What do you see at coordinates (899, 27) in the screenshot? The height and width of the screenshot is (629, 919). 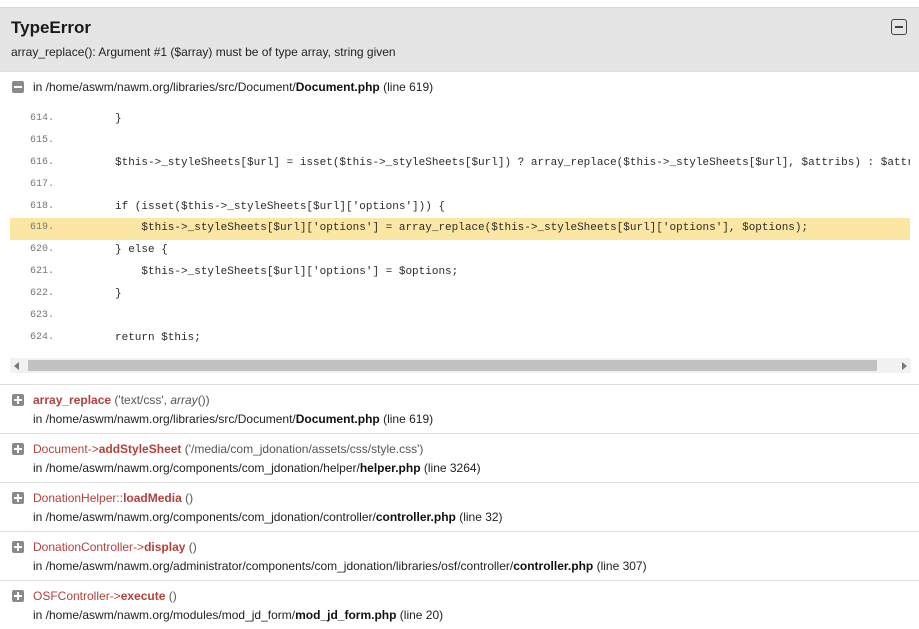 I see `collapse-all-icon` at bounding box center [899, 27].